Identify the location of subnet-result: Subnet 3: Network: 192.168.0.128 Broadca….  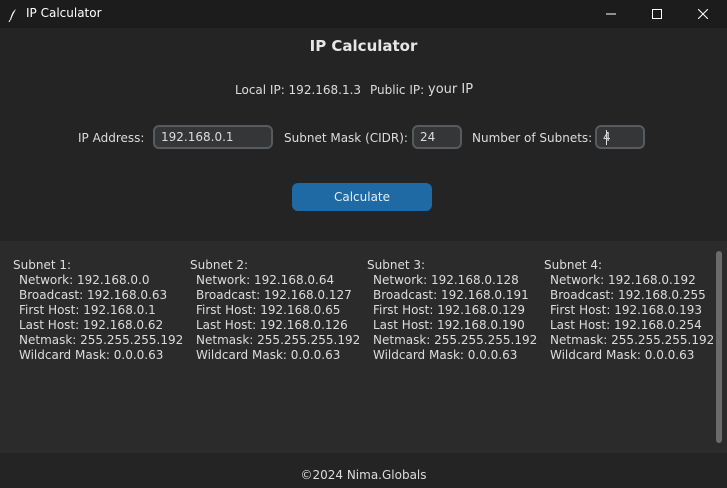
(452, 310).